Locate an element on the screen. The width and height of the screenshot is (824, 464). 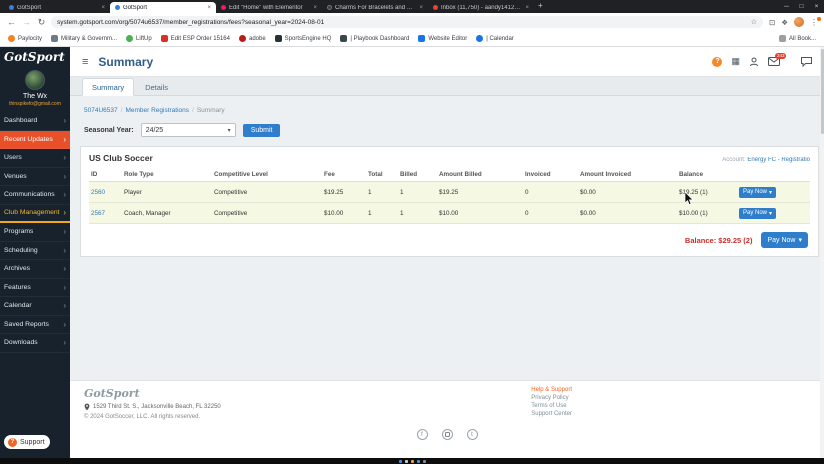
scrollbar-thumb is located at coordinates (822, 91).